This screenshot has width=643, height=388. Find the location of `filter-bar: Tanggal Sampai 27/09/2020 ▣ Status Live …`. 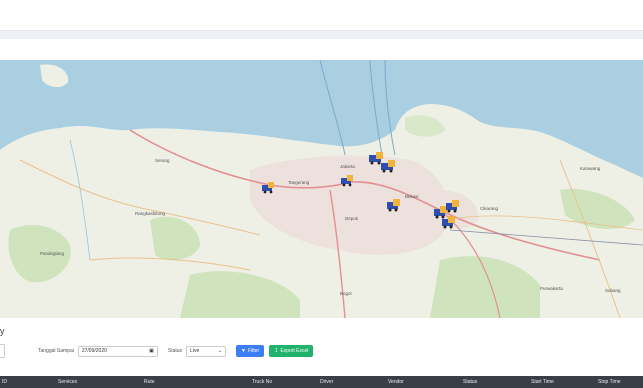

filter-bar: Tanggal Sampai 27/09/2020 ▣ Status Live … is located at coordinates (176, 351).